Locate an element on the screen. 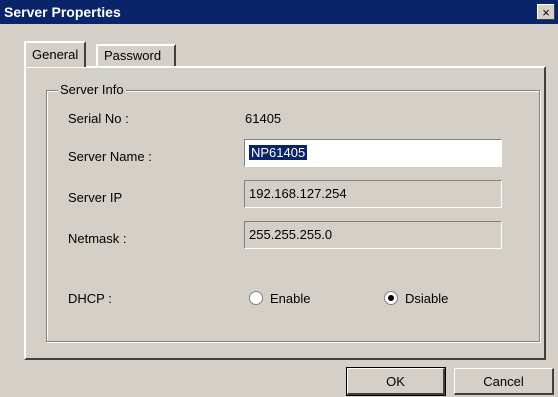  dhcp-disable-label: Dsiable is located at coordinates (426, 298).